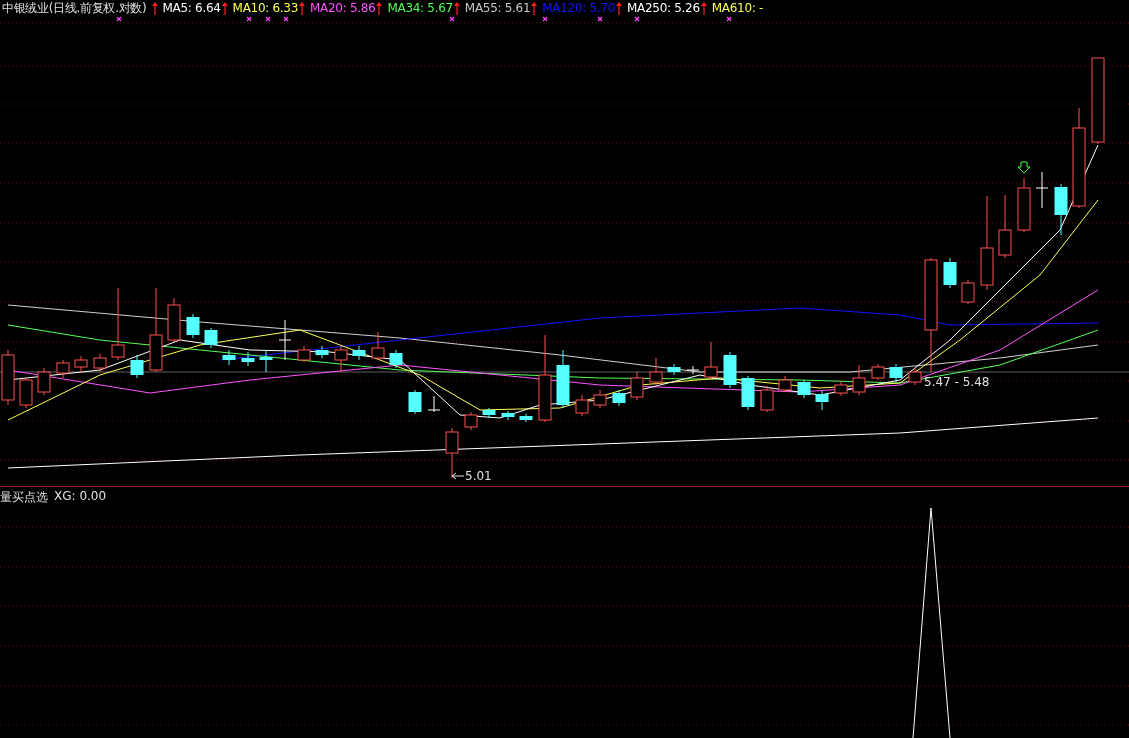 The height and width of the screenshot is (738, 1129). What do you see at coordinates (80, 497) in the screenshot?
I see `indicator-value: XG: 0.00` at bounding box center [80, 497].